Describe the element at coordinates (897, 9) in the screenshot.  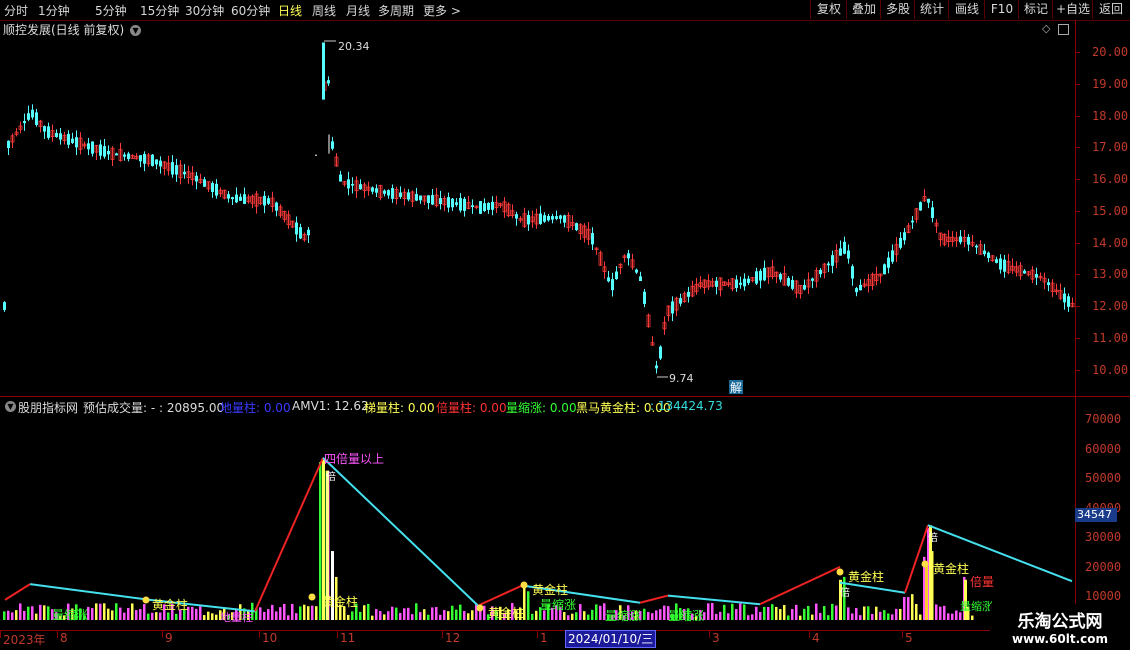
I see `multi-stock-button: 多股` at that location.